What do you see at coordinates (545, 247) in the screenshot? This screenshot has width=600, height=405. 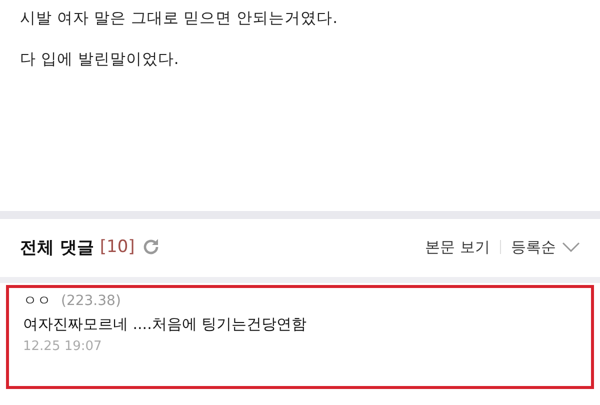 I see `sort-dropdown: 등록순` at bounding box center [545, 247].